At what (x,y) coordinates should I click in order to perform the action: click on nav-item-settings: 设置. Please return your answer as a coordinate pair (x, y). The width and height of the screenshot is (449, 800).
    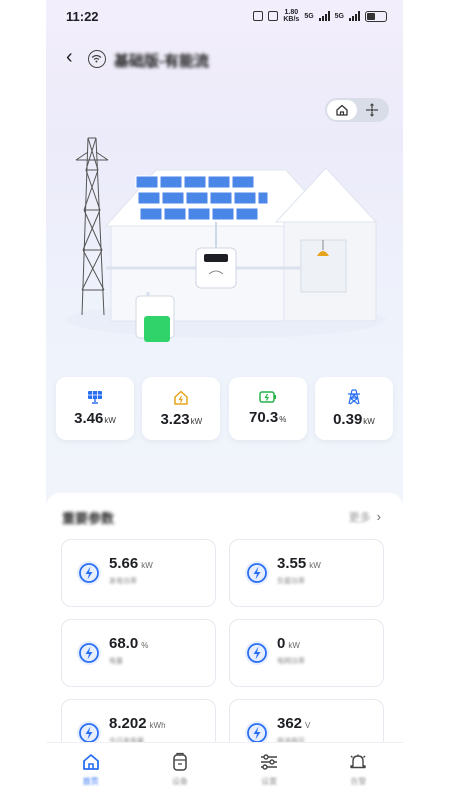
    Looking at the image, I should click on (269, 769).